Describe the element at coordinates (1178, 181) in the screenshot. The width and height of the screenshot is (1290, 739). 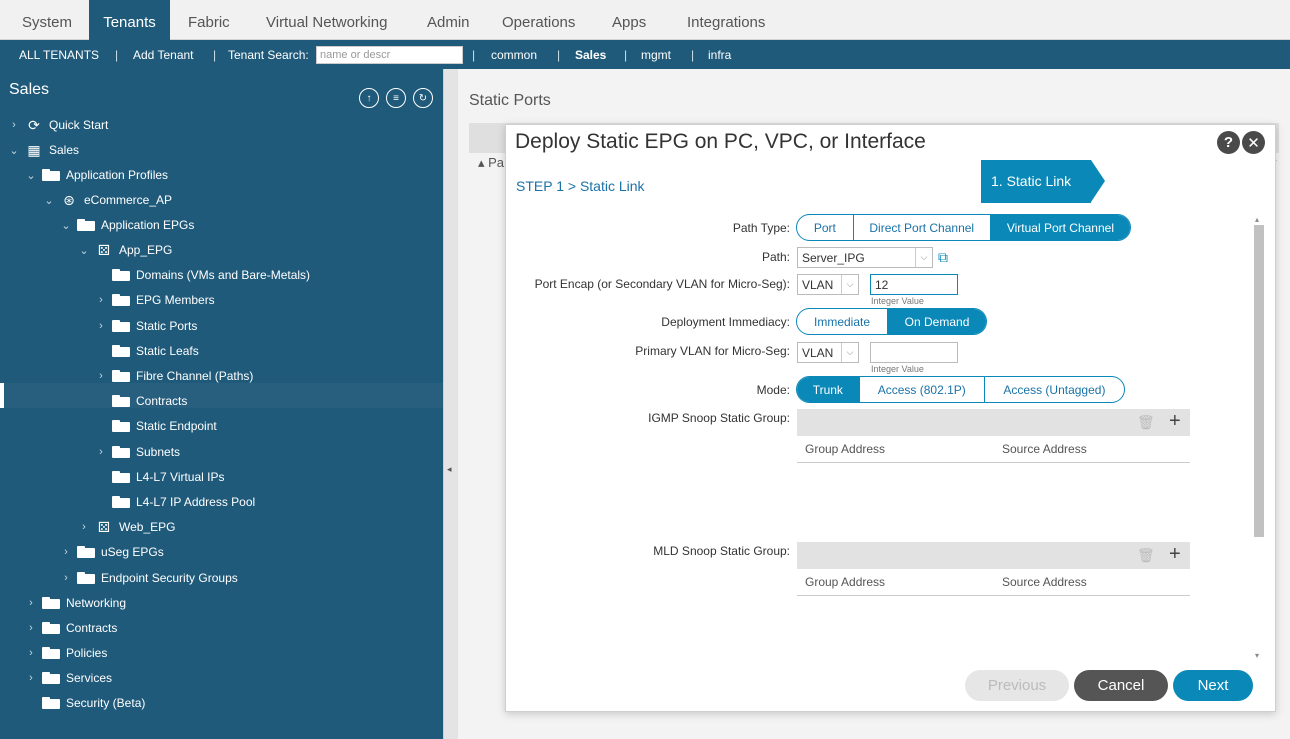
I see `wizard-step-2: 2. Configure PTP` at that location.